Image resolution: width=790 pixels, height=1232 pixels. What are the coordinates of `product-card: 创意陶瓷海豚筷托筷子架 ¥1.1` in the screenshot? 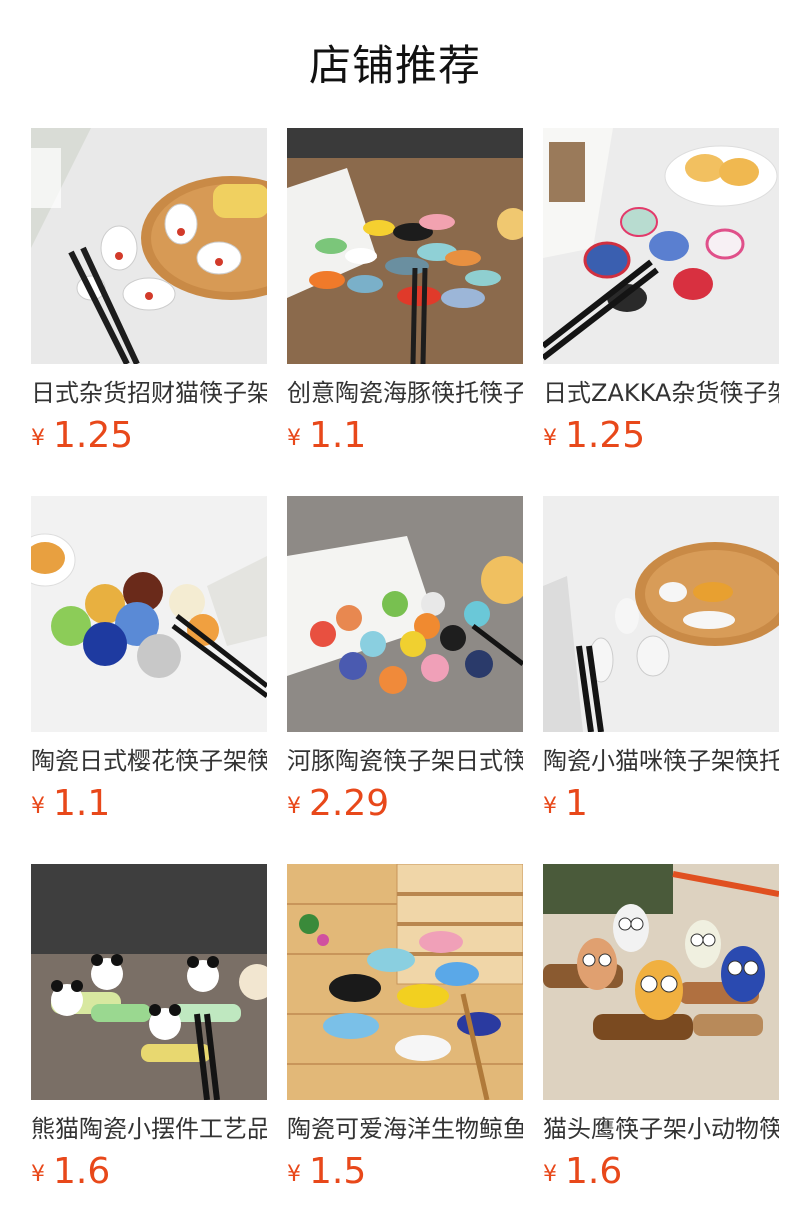 It's located at (405, 312).